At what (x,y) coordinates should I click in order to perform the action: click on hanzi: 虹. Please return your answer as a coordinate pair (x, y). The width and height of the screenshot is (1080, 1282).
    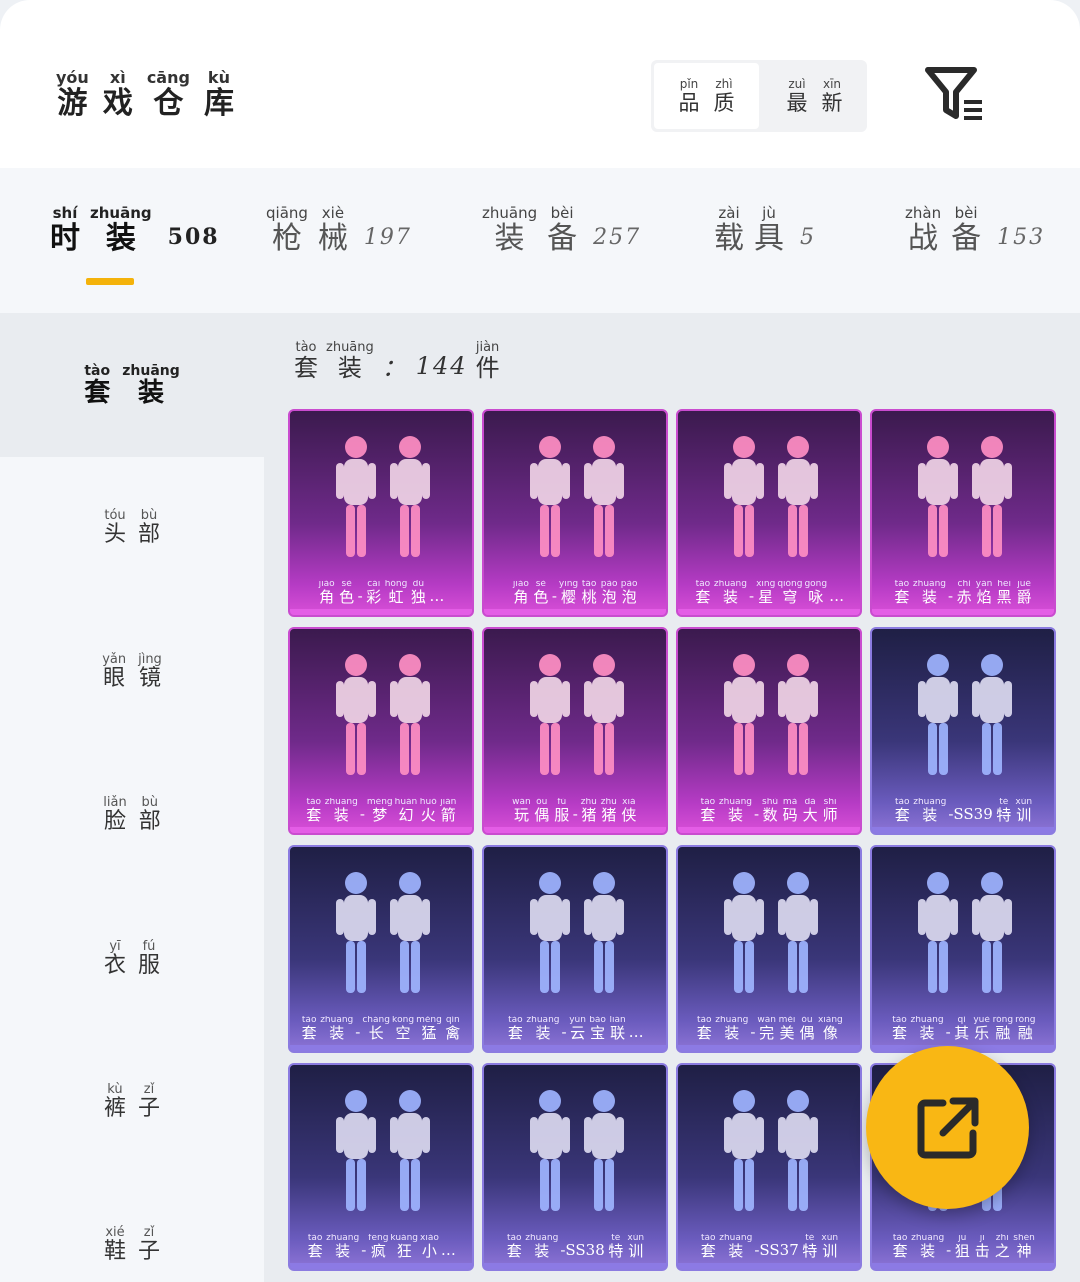
    Looking at the image, I should click on (396, 596).